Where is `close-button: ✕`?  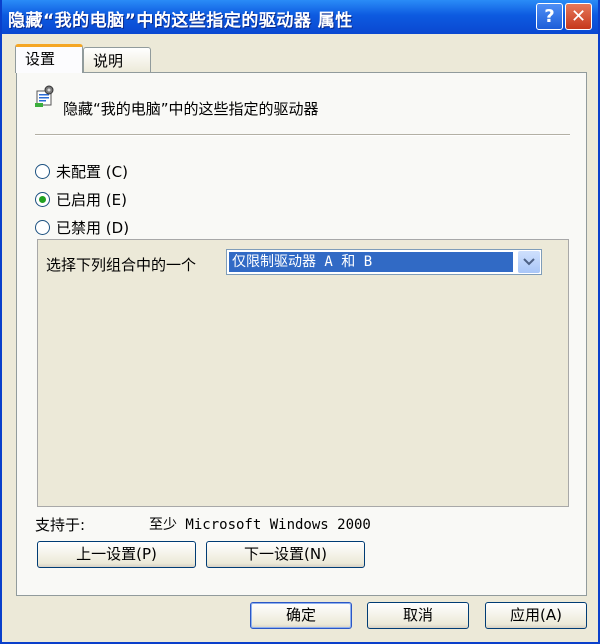
close-button: ✕ is located at coordinates (578, 16).